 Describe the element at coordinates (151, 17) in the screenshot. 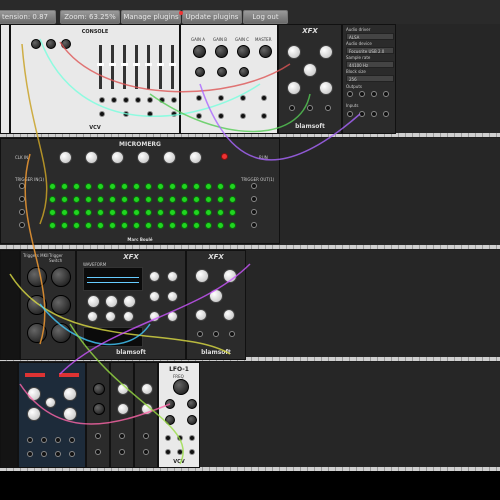

I see `manage-plugins-button: Manage plugins` at that location.